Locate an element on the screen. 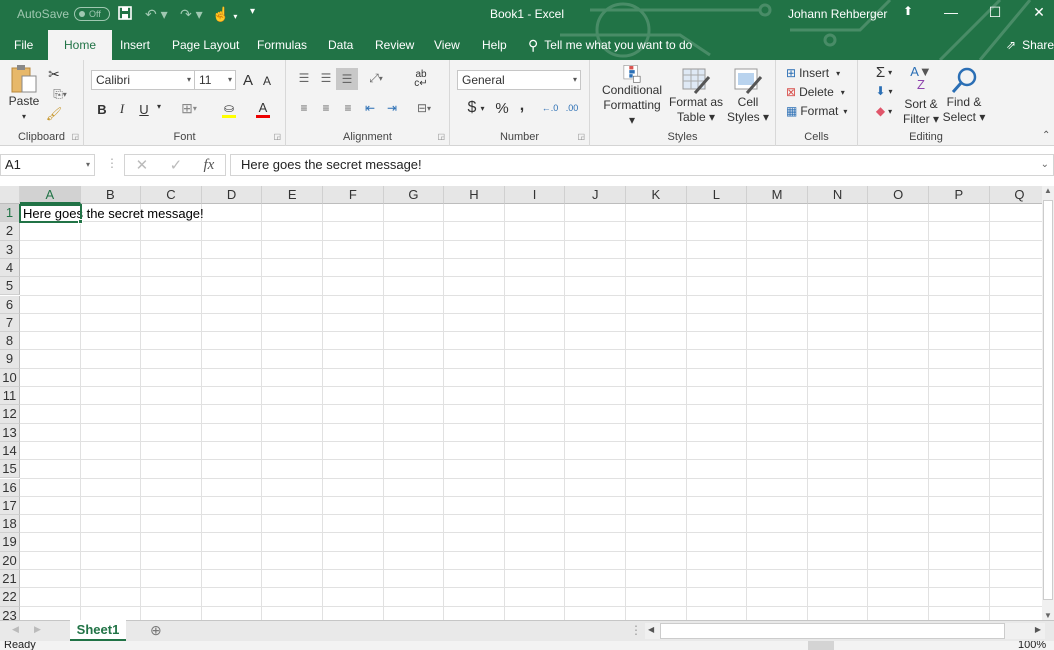 The width and height of the screenshot is (1054, 650). bottom-align-icon: ☰ is located at coordinates (347, 79).